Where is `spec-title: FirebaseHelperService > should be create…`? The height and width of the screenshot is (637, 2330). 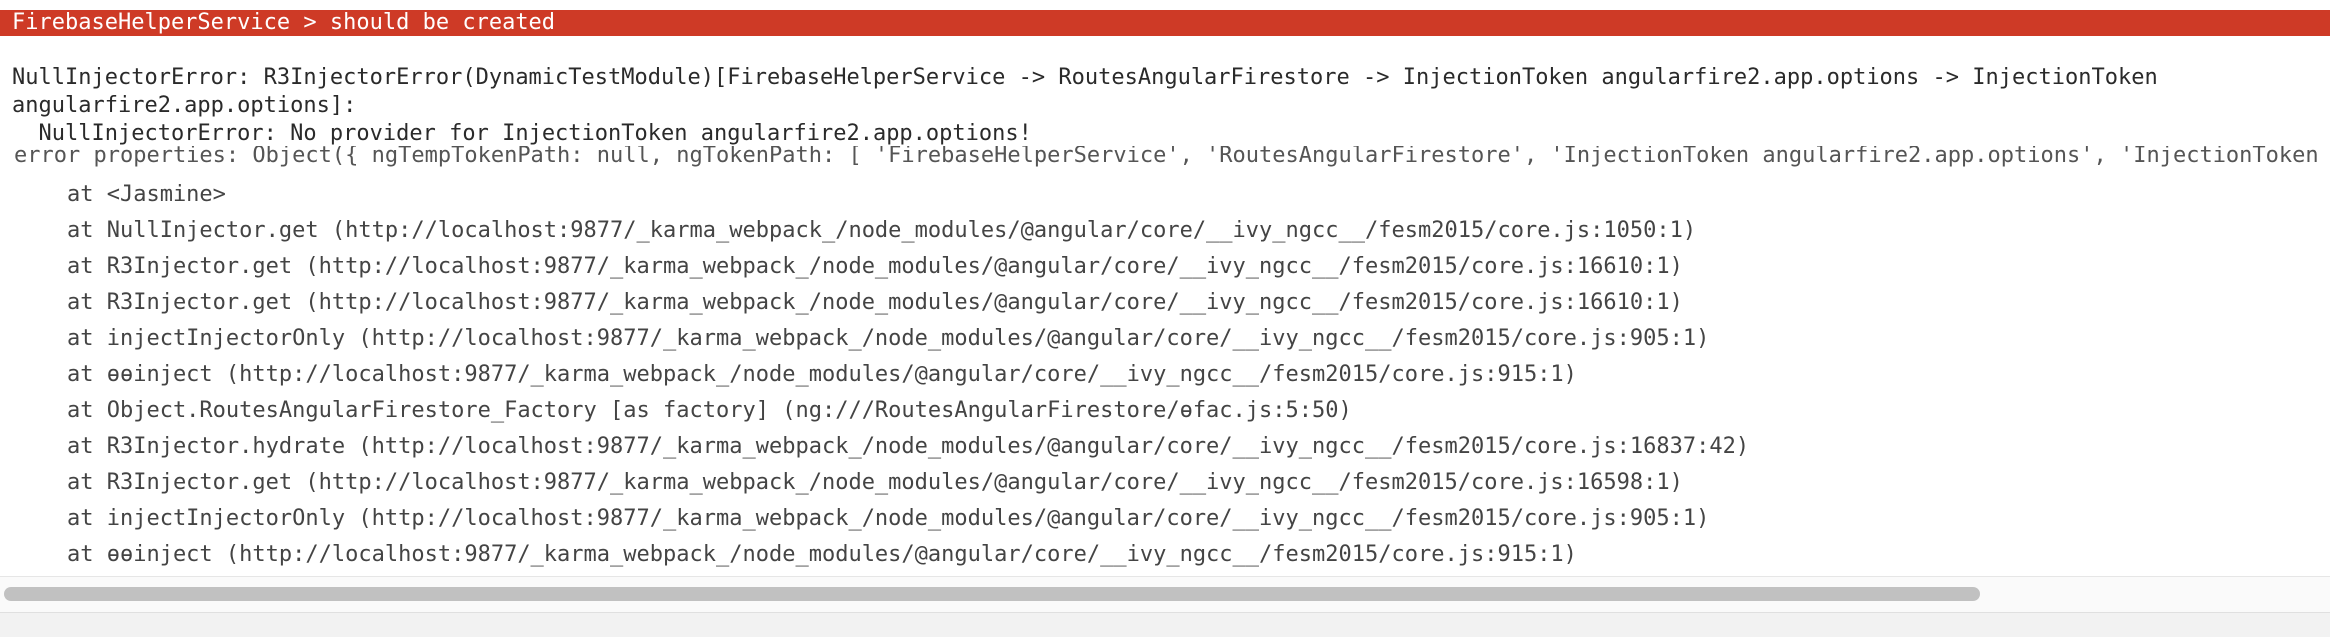
spec-title: FirebaseHelperService > should be create… is located at coordinates (283, 22).